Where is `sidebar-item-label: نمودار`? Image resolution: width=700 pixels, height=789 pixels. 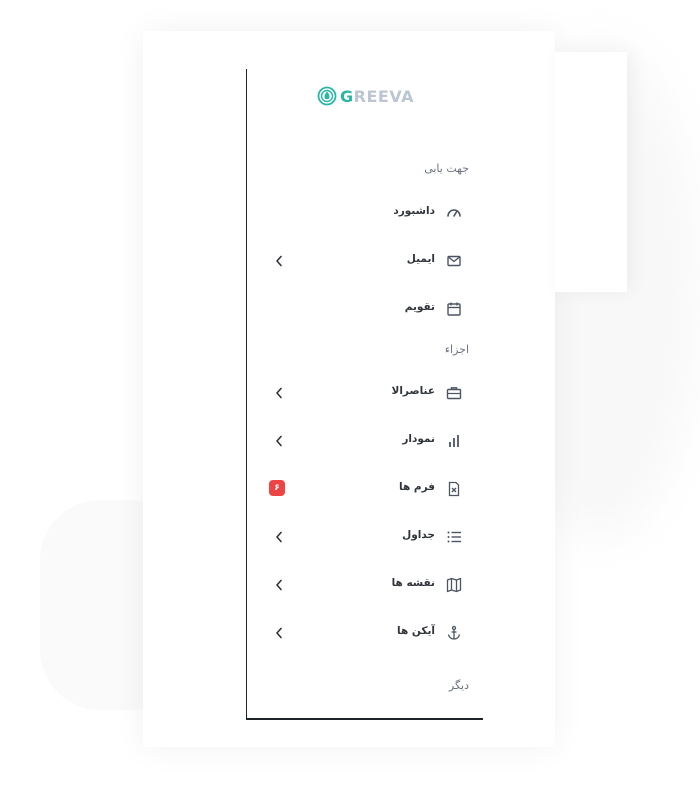 sidebar-item-label: نمودار is located at coordinates (418, 439).